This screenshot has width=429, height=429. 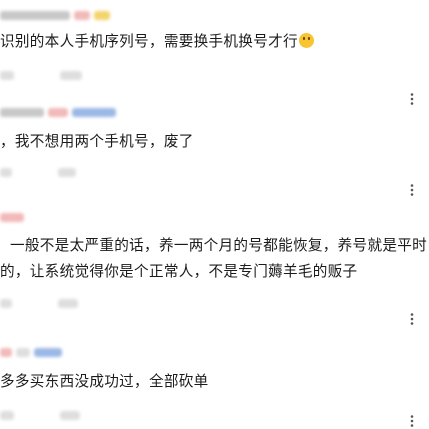 I want to click on comment-2-sub, so click(x=38, y=172).